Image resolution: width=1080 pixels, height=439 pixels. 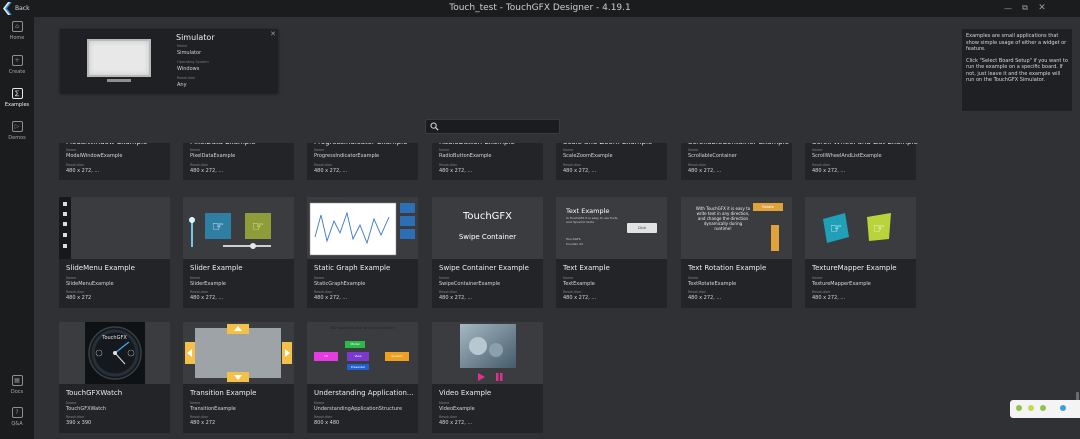 I want to click on sidebar-item-qa: ? Q&A, so click(x=17, y=420).